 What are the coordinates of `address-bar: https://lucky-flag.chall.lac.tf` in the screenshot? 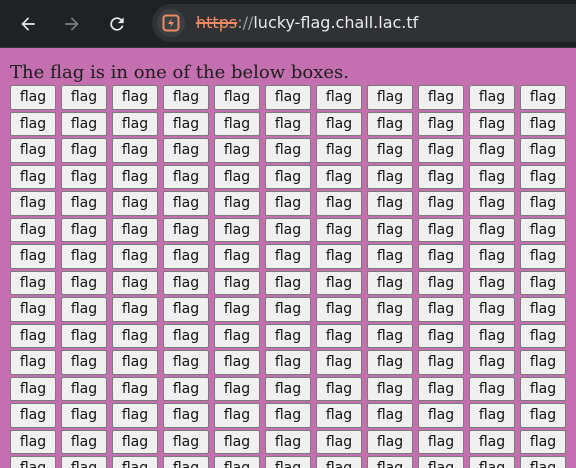 It's located at (364, 23).